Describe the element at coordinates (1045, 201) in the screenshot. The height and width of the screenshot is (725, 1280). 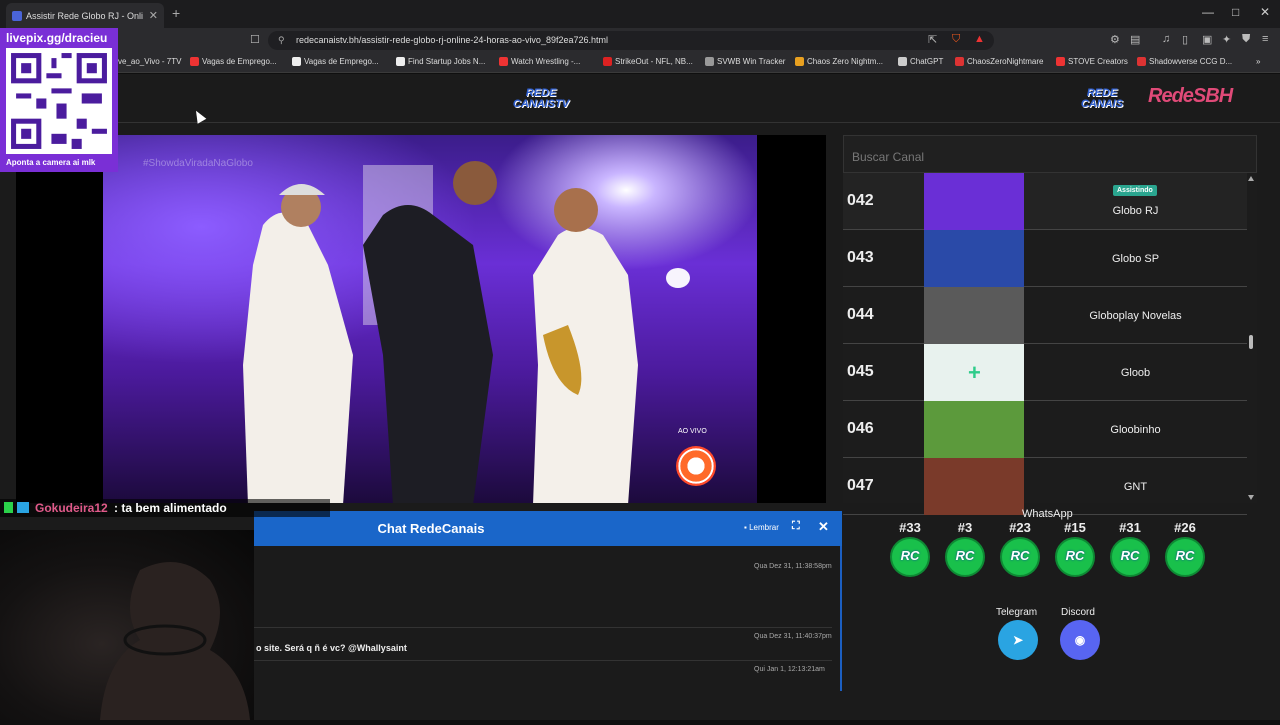
I see `channel-row: 042 Globo RJ Assistindo` at that location.